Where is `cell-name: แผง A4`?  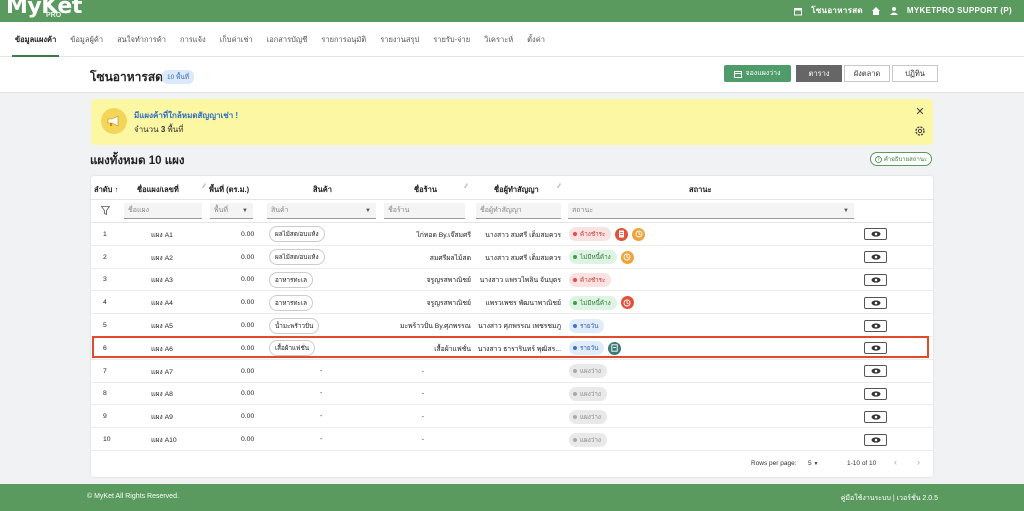 cell-name: แผง A4 is located at coordinates (162, 304).